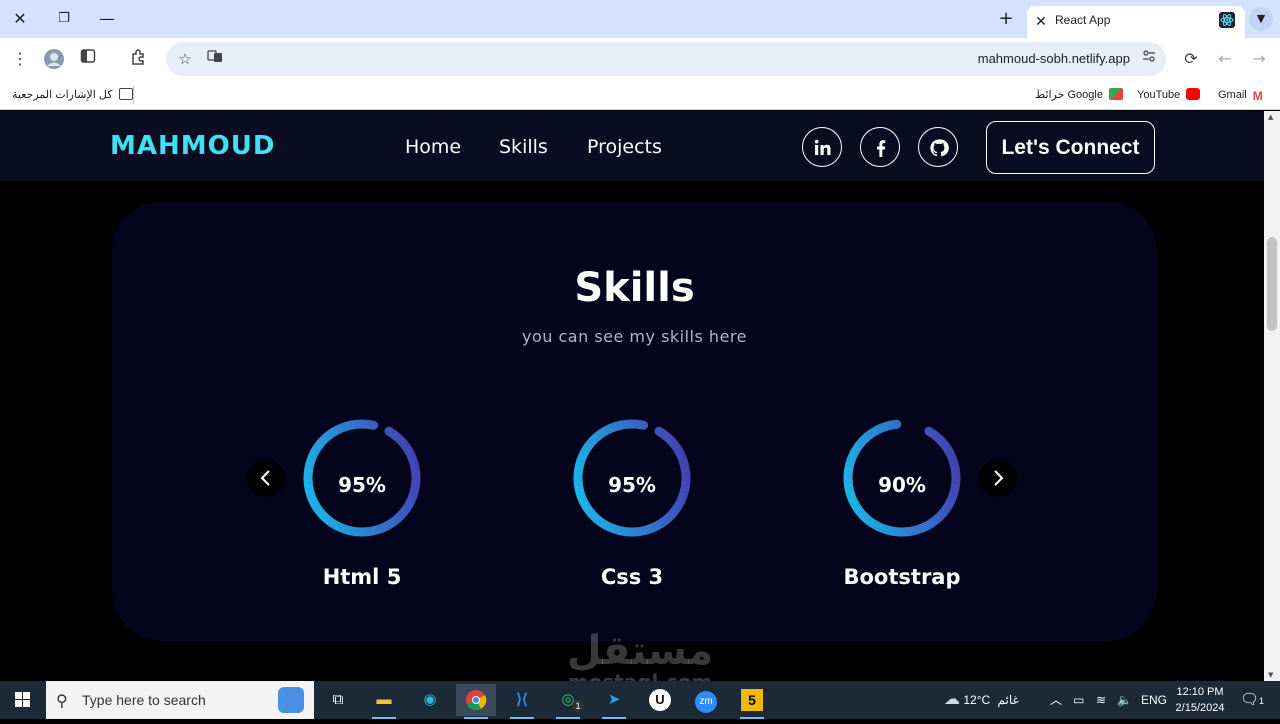  What do you see at coordinates (952, 699) in the screenshot?
I see `cloud-icon: ☁` at bounding box center [952, 699].